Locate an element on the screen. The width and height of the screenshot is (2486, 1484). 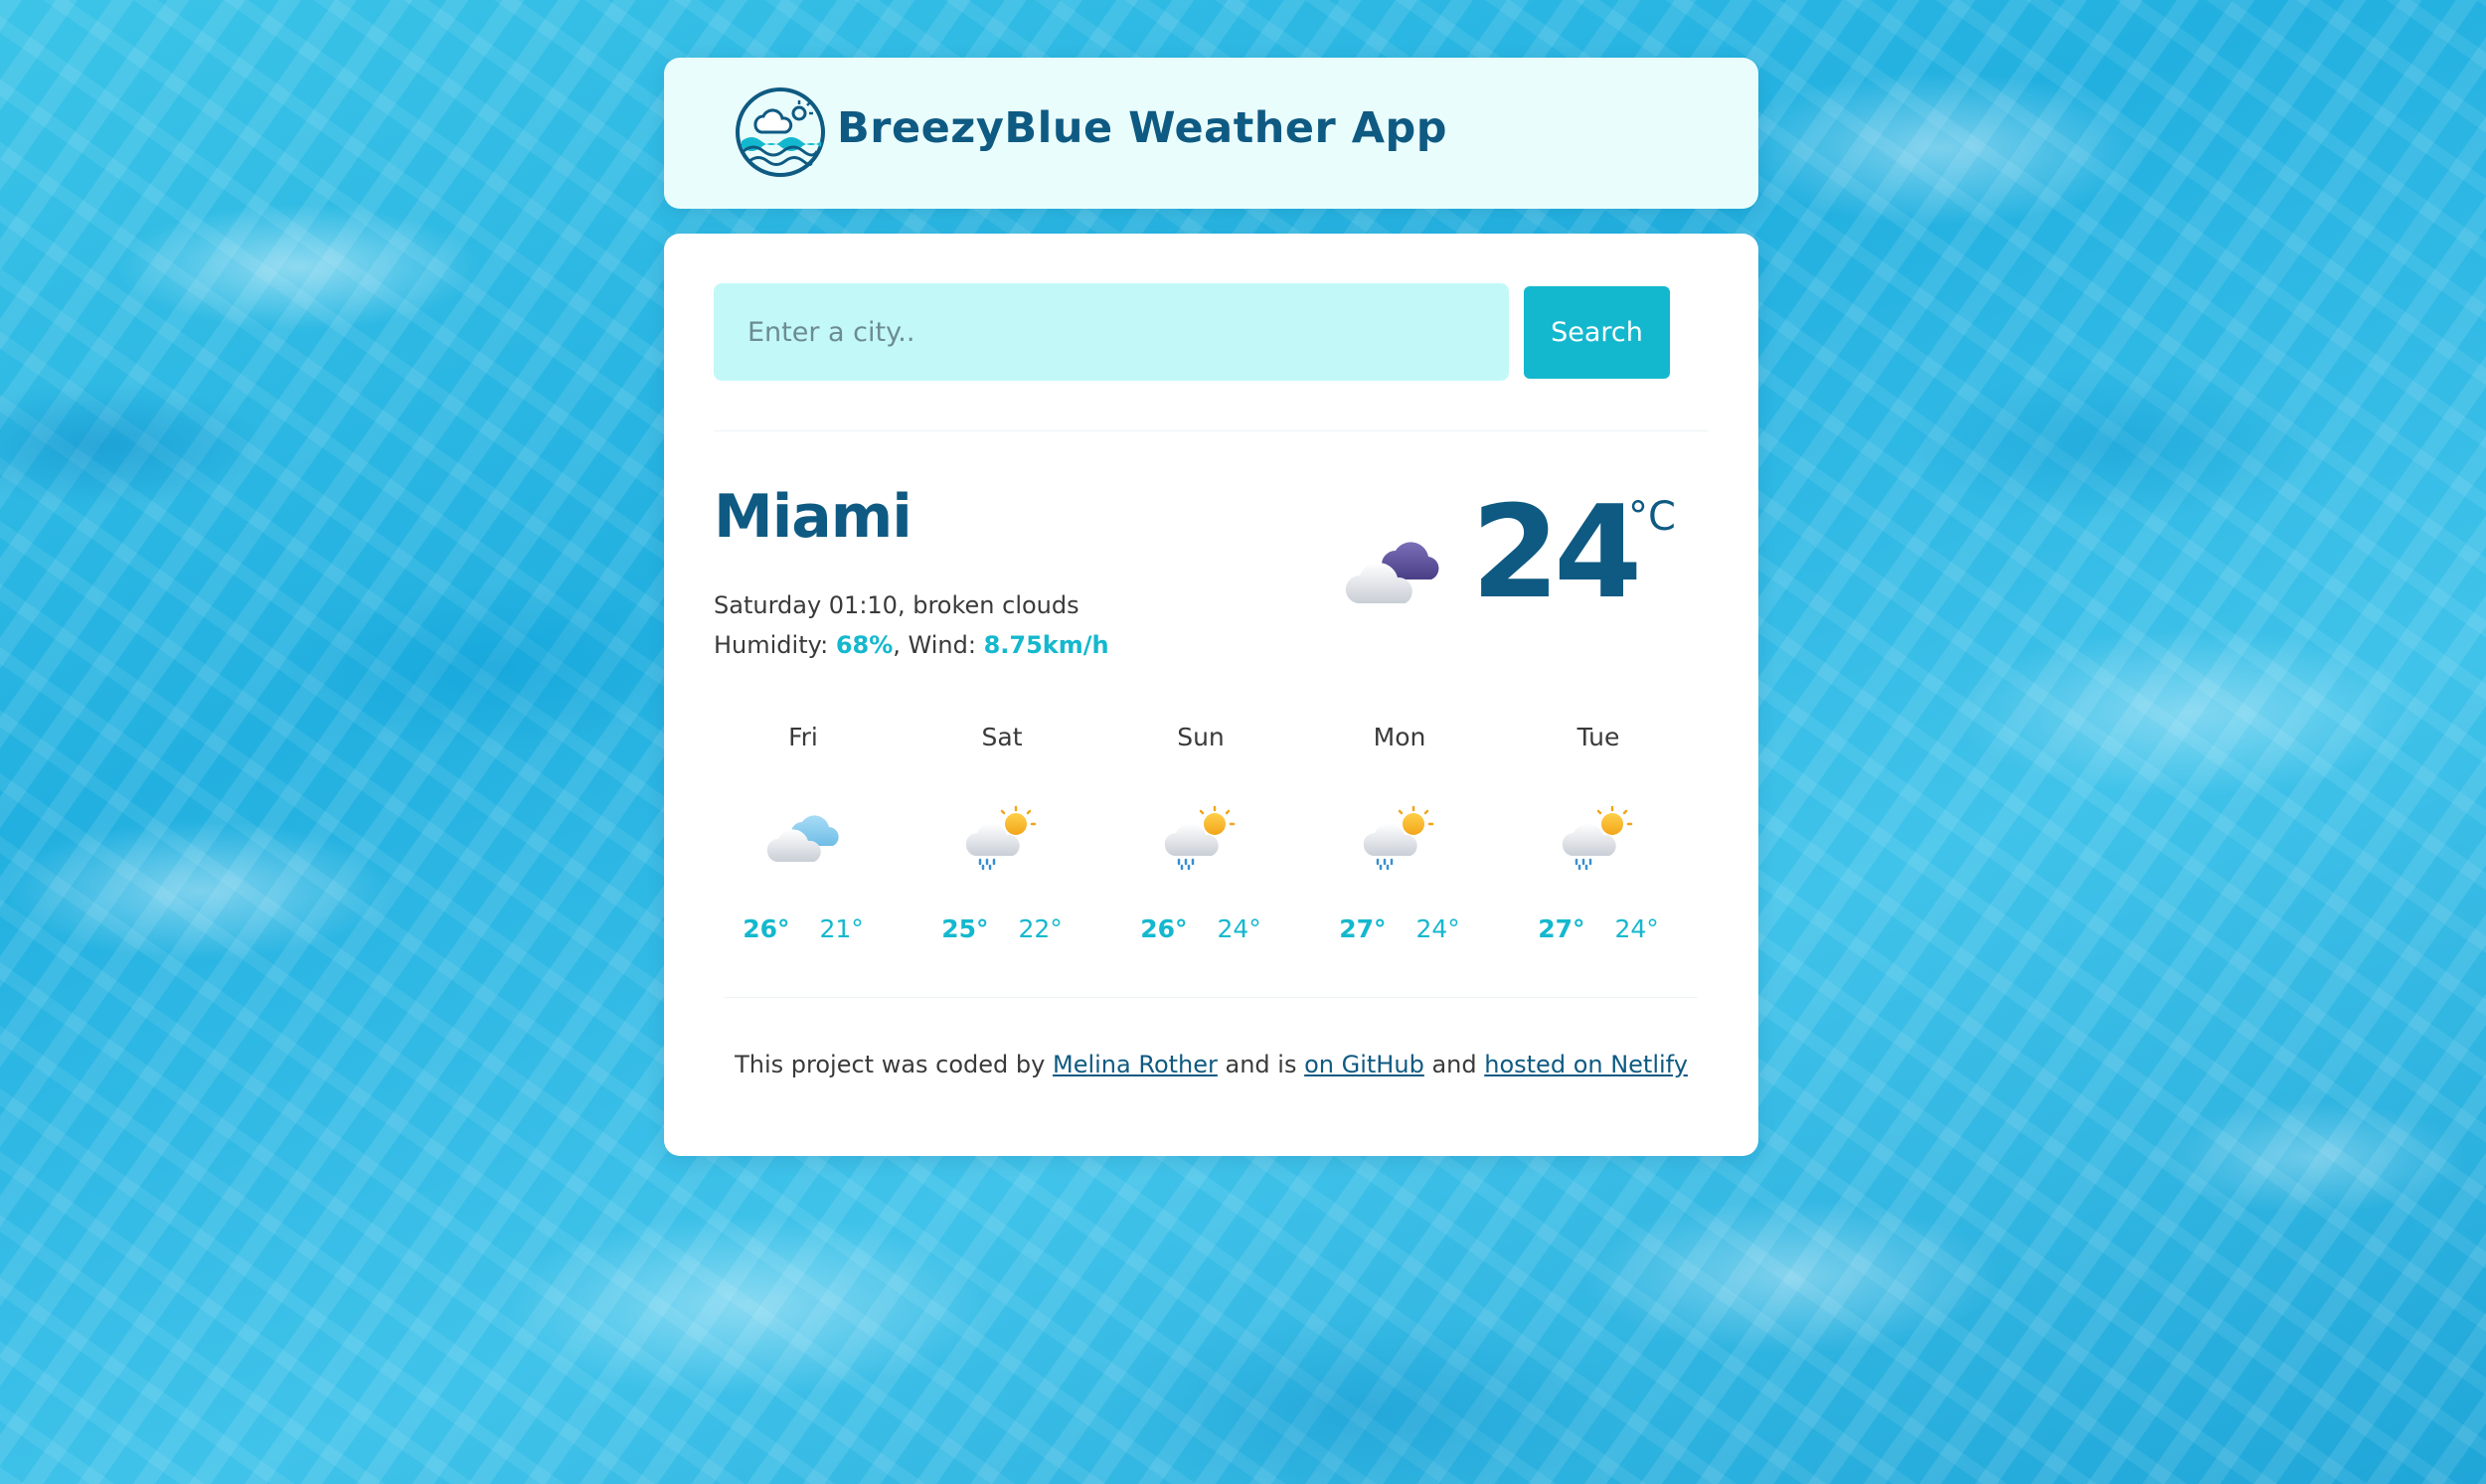
forecast-day-name: Mon is located at coordinates (1399, 737).